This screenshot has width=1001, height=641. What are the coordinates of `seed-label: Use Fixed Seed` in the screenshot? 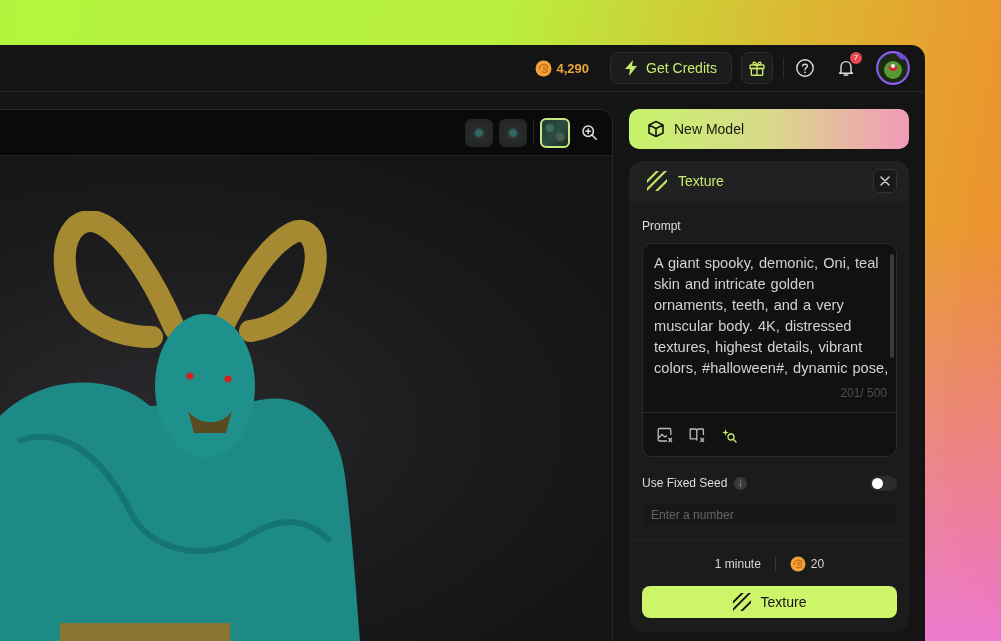 It's located at (685, 483).